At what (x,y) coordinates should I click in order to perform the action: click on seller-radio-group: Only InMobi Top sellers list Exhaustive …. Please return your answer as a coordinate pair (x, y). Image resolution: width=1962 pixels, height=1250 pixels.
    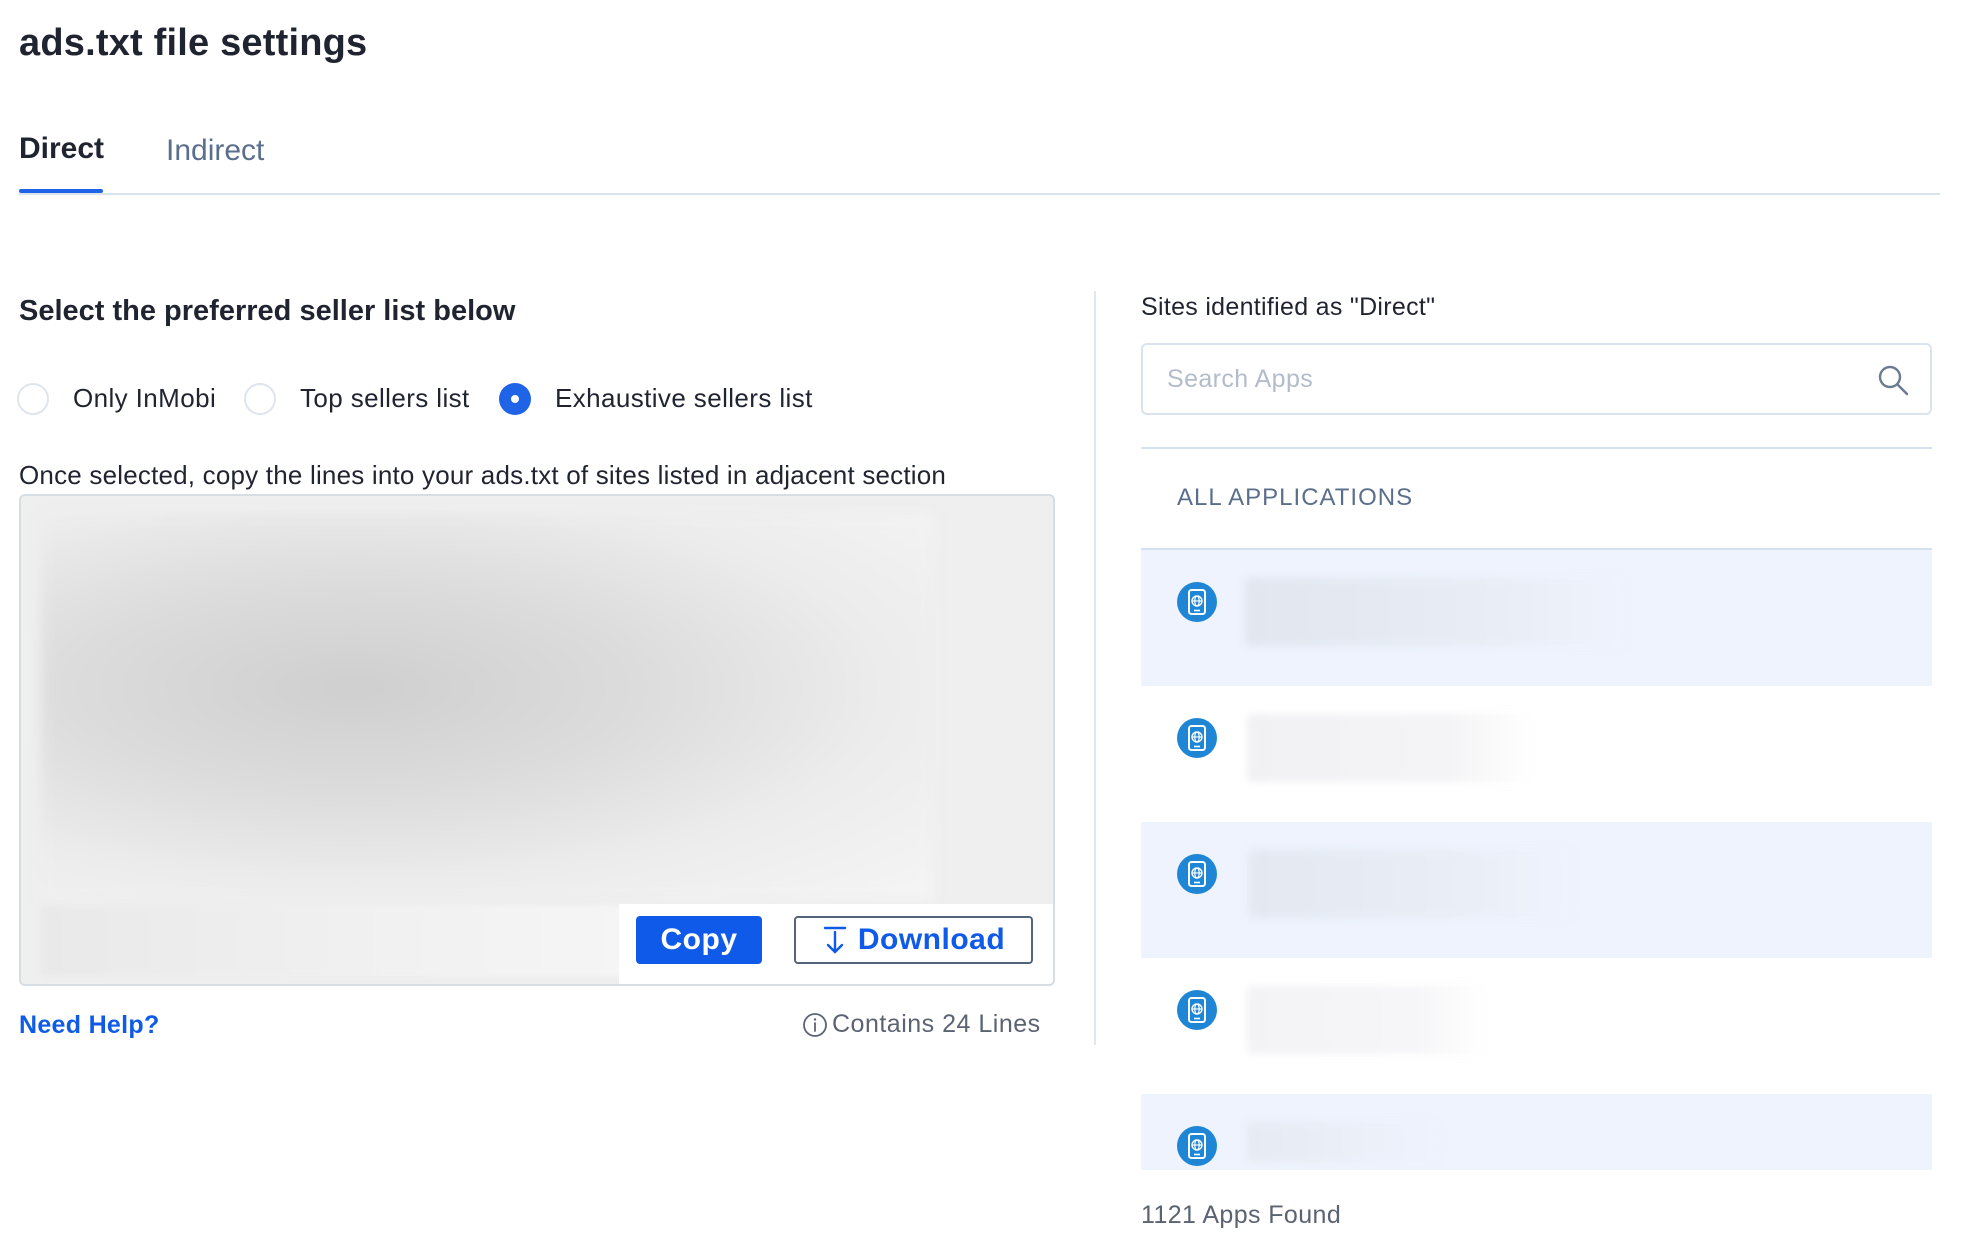
    Looking at the image, I should click on (467, 399).